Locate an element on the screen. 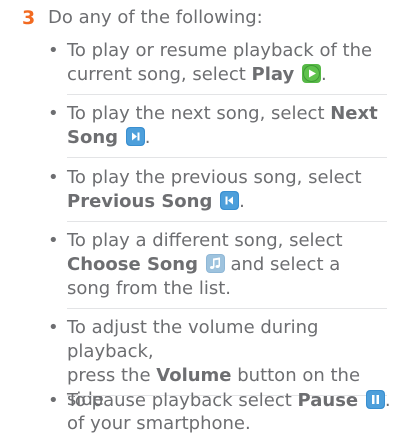  bullet-line: press the is located at coordinates (112, 375).